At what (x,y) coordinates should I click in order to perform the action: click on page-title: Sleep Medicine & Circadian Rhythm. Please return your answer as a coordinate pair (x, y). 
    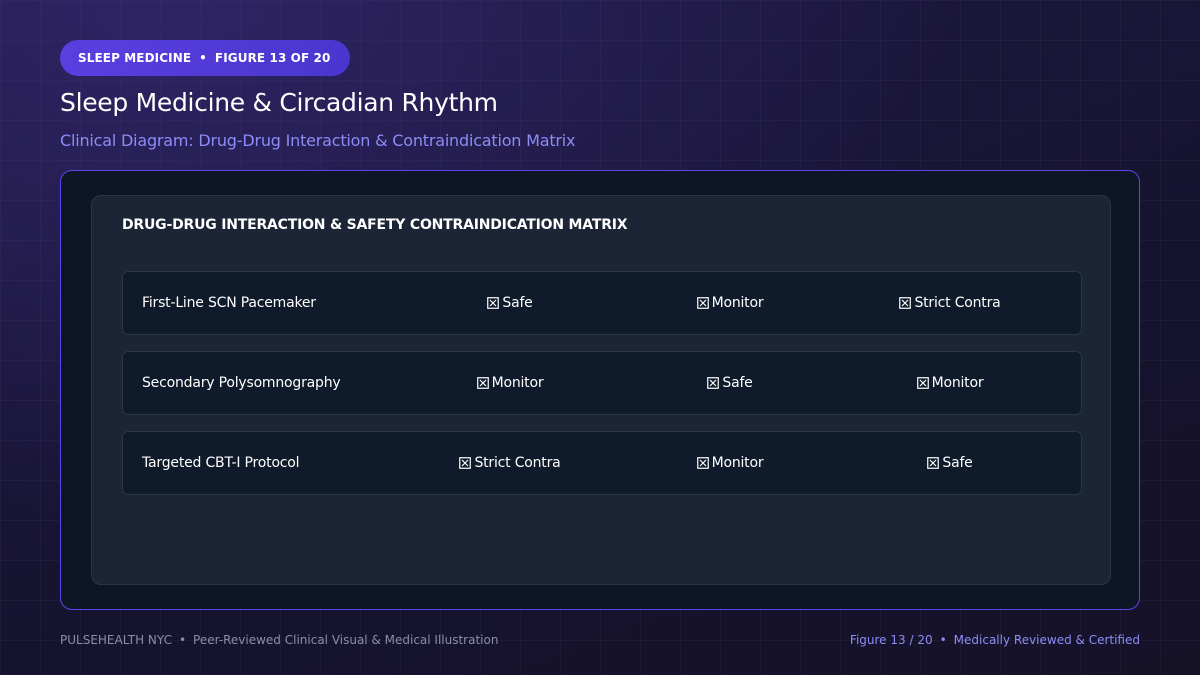
    Looking at the image, I should click on (279, 102).